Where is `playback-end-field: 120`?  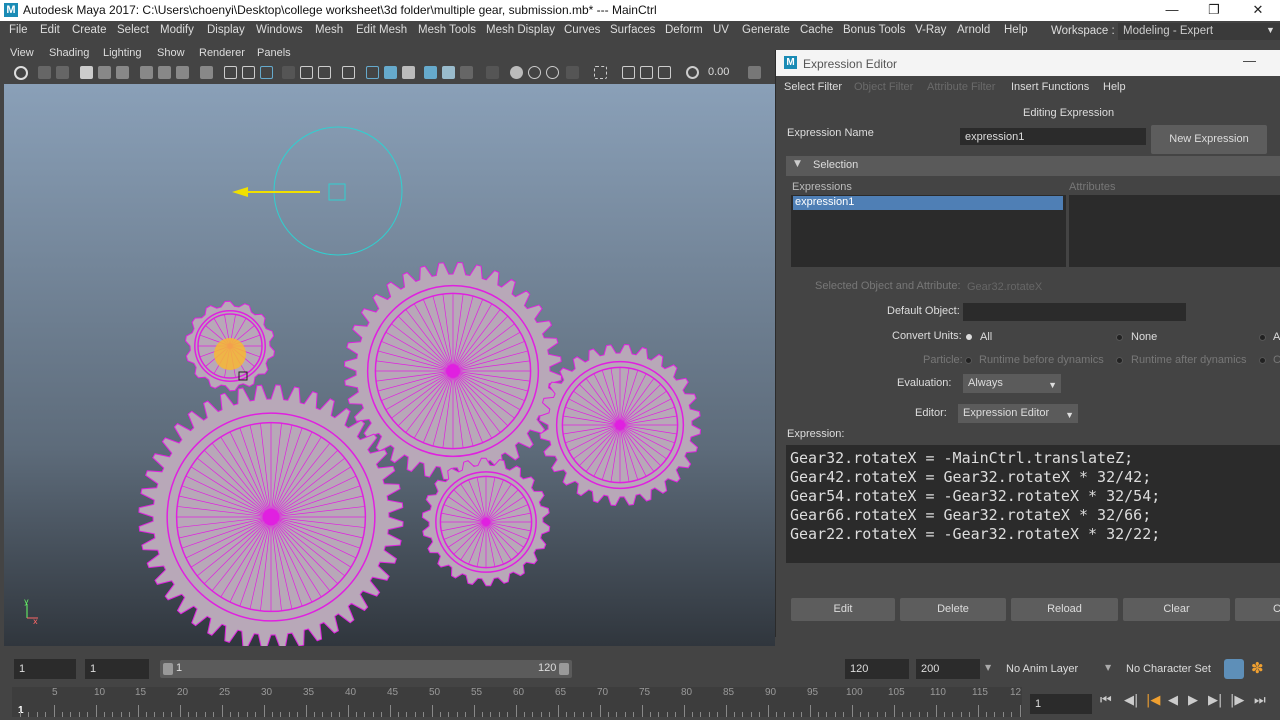
playback-end-field: 120 is located at coordinates (877, 669).